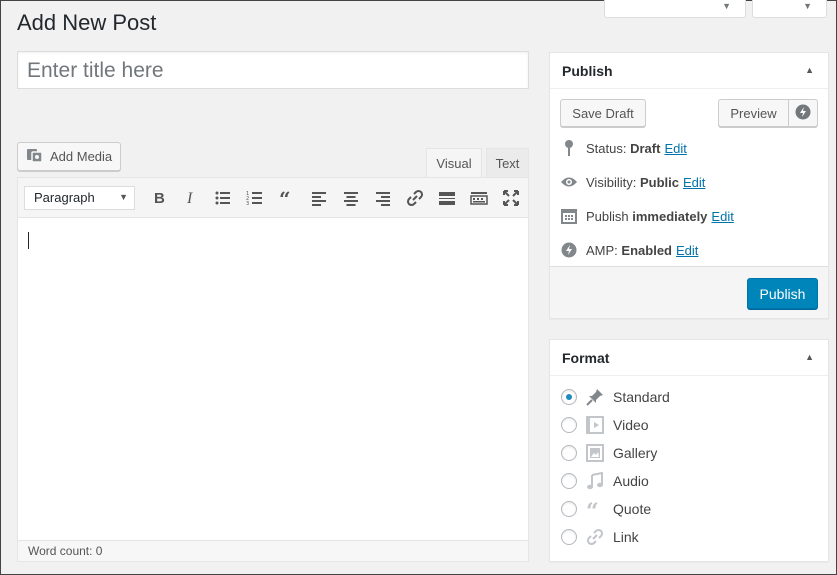  I want to click on edit-schedule-link: Edit, so click(722, 216).